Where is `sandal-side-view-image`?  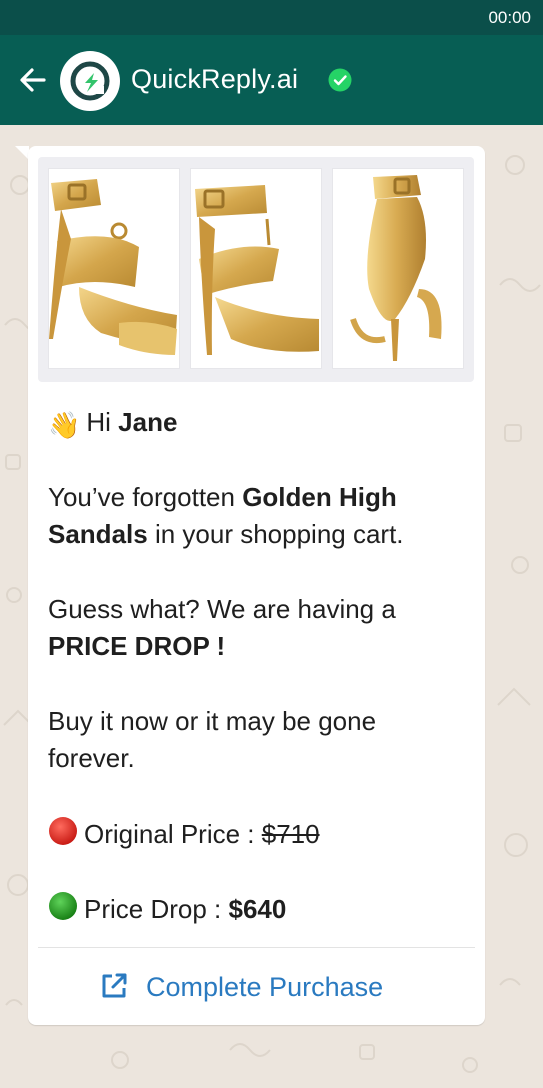
sandal-side-view-image is located at coordinates (257, 270).